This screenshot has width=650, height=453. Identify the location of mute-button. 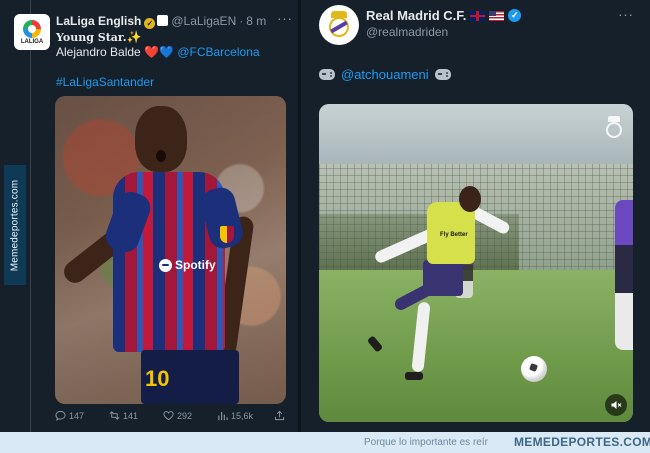
(616, 405).